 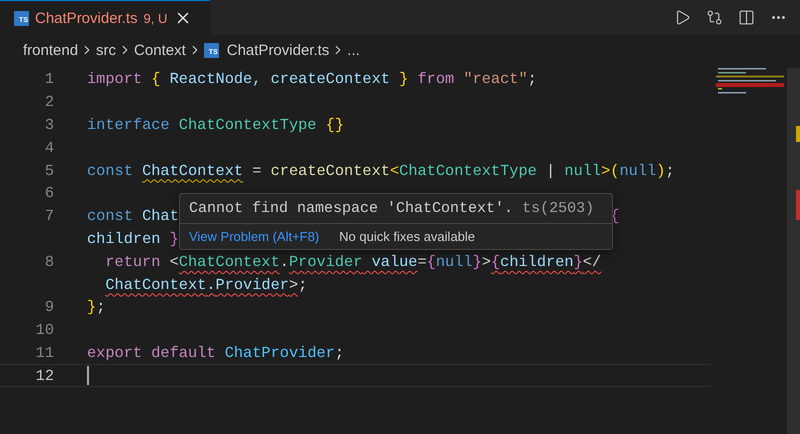 What do you see at coordinates (558, 208) in the screenshot?
I see `error-code: ts(2503)` at bounding box center [558, 208].